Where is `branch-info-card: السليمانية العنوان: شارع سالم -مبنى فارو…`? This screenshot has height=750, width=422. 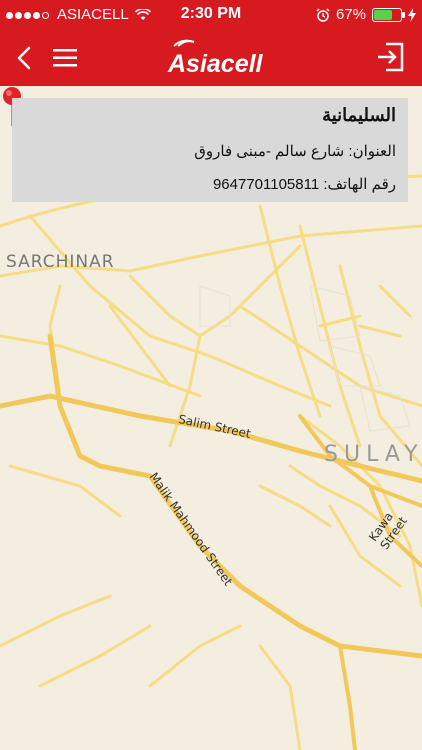
branch-info-card: السليمانية العنوان: شارع سالم -مبنى فارو… is located at coordinates (210, 150).